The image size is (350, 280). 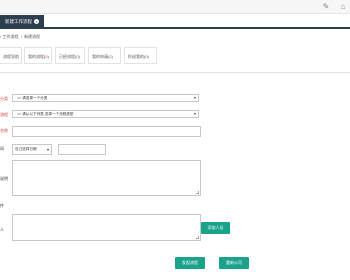 I want to click on category-select-value: == 请选择一个分类, so click(x=32, y=98).